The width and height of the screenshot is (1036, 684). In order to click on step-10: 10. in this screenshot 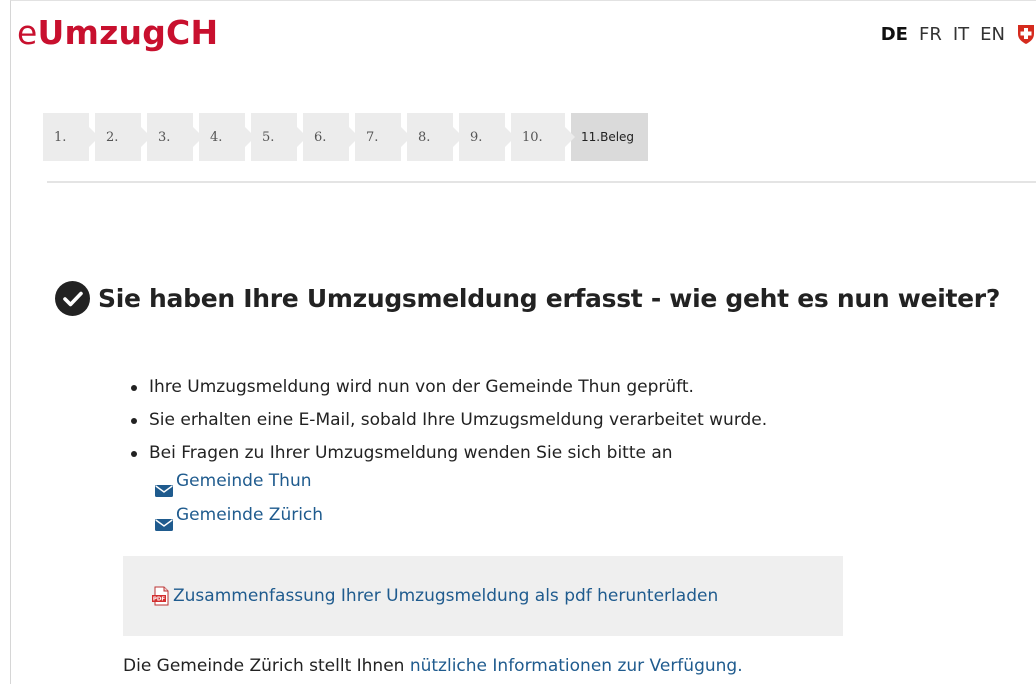, I will do `click(543, 137)`.